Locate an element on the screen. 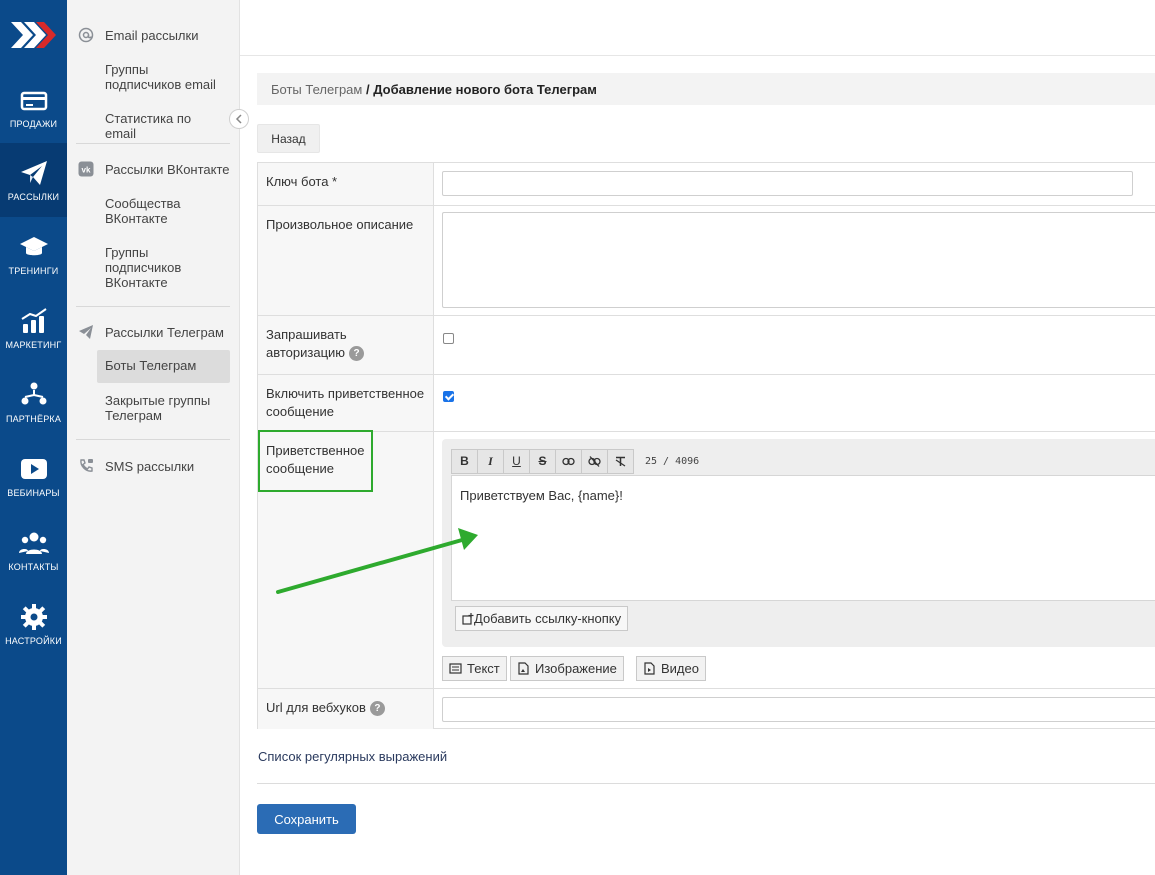 The image size is (1155, 875). form-row-webhook: Url для вебхуков? is located at coordinates (706, 708).